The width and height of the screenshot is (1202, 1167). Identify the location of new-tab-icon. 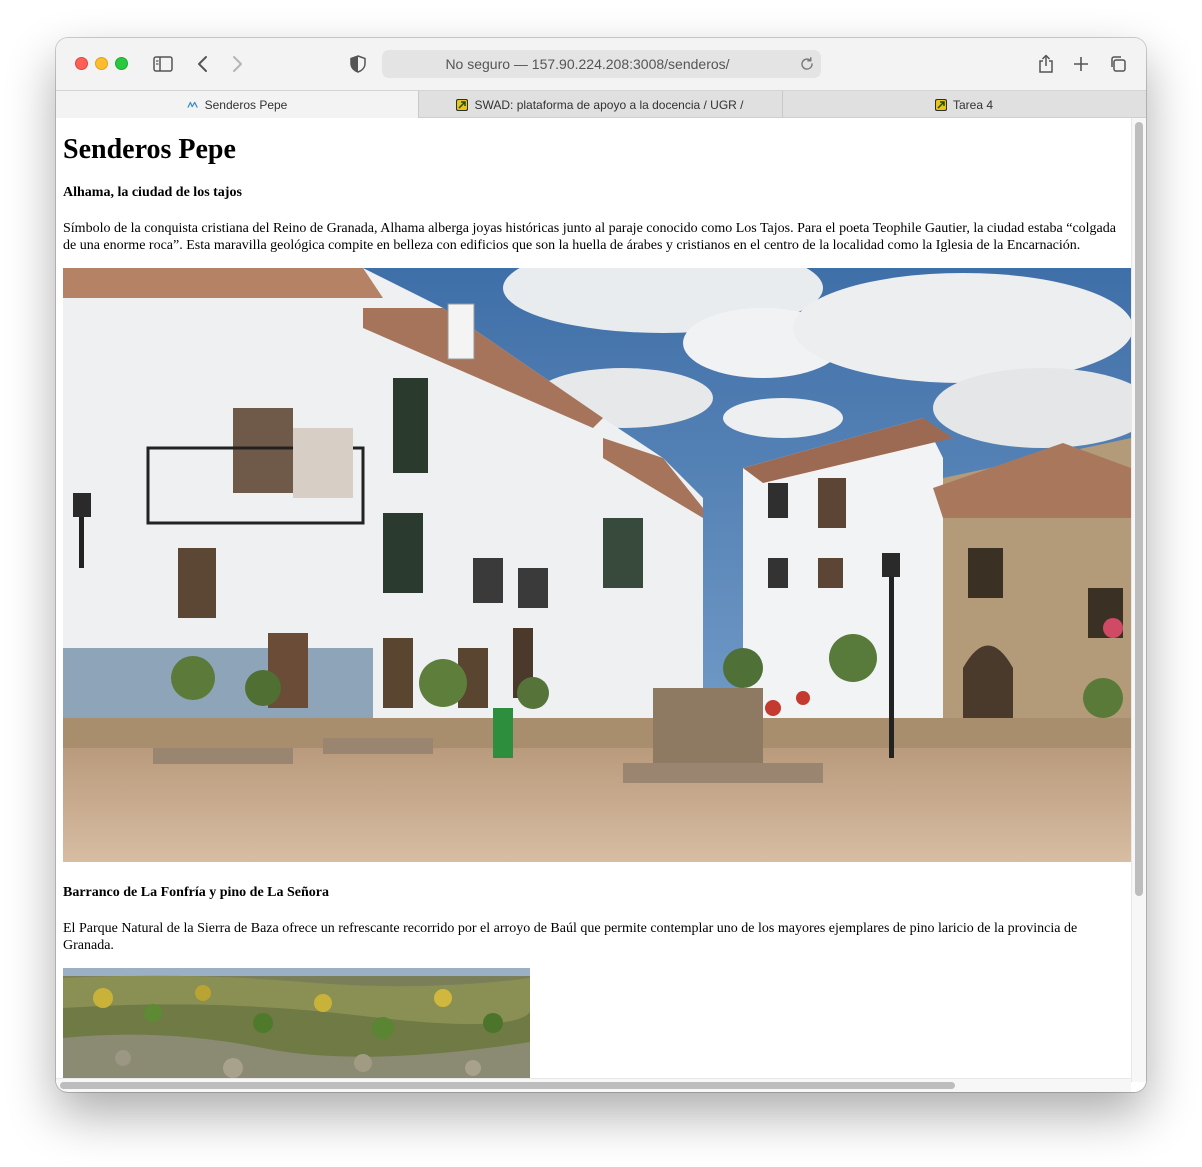
(1081, 64).